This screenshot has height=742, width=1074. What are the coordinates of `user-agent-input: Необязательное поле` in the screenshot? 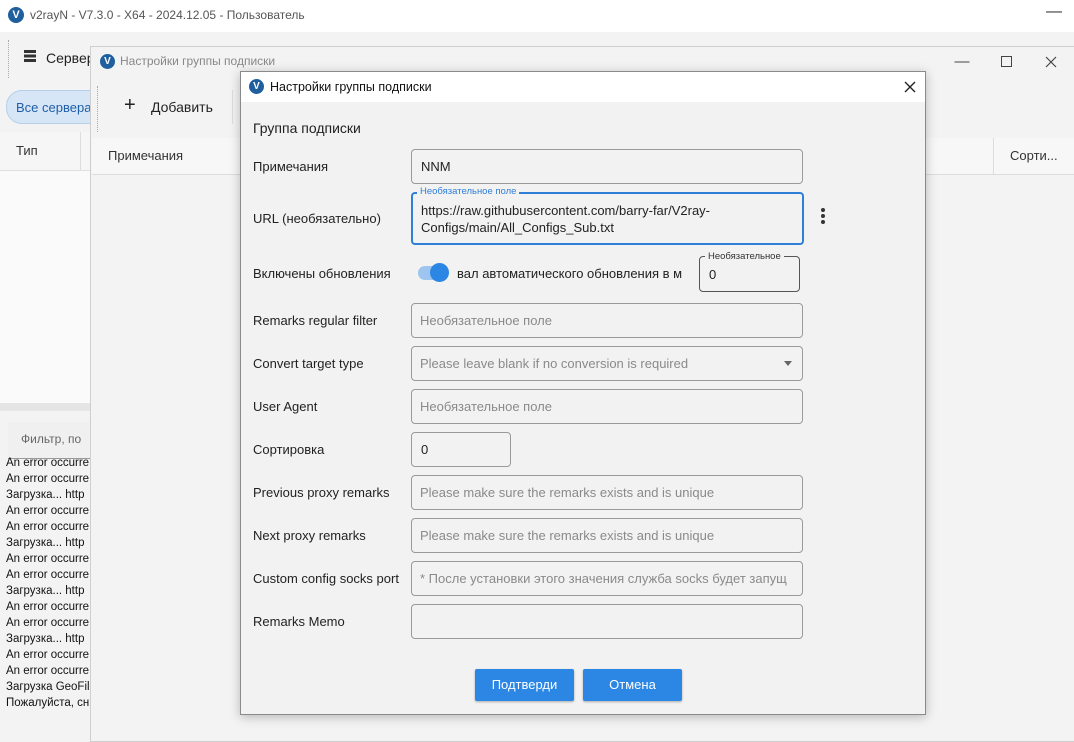 It's located at (607, 406).